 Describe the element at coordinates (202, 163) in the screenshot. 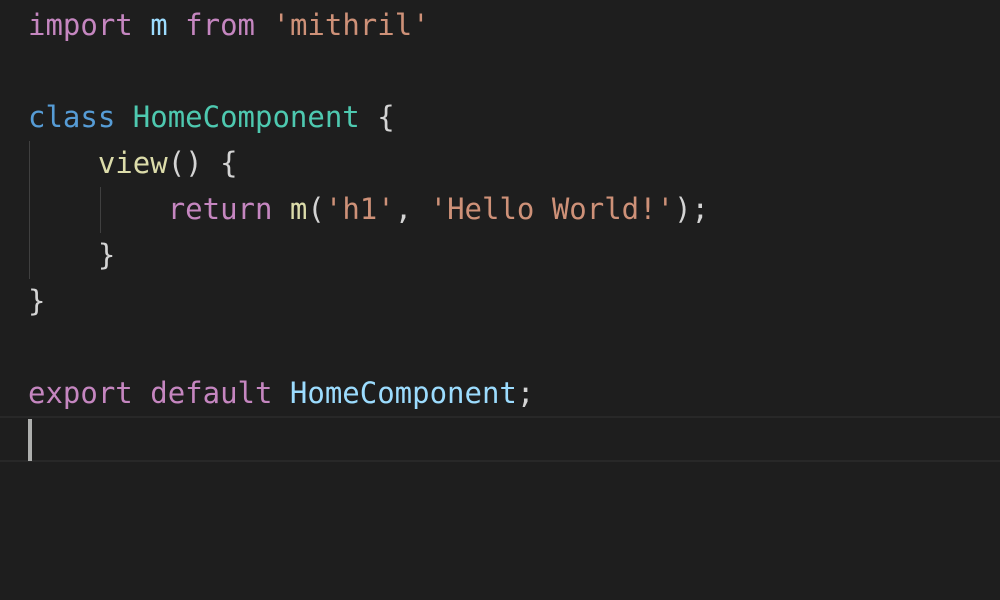

I see `code-token: () {` at that location.